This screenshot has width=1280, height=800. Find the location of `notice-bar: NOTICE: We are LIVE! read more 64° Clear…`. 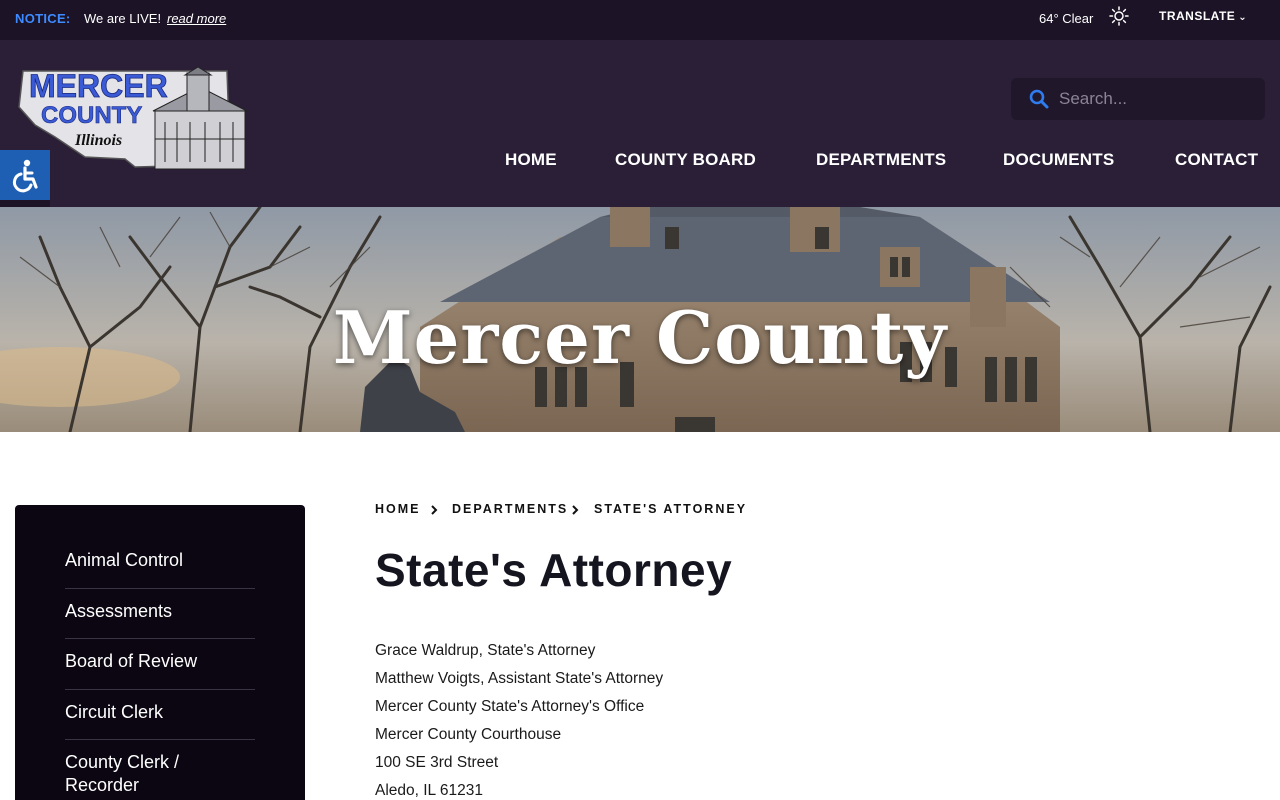

notice-bar: NOTICE: We are LIVE! read more 64° Clear… is located at coordinates (640, 20).